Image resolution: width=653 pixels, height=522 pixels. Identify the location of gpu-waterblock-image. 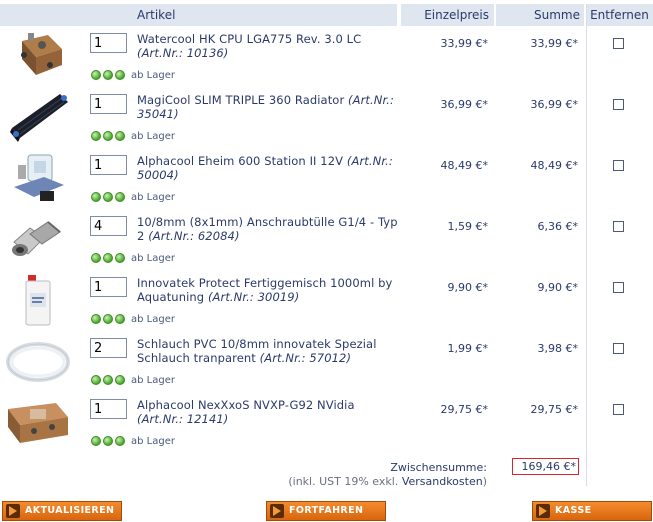
(38, 423).